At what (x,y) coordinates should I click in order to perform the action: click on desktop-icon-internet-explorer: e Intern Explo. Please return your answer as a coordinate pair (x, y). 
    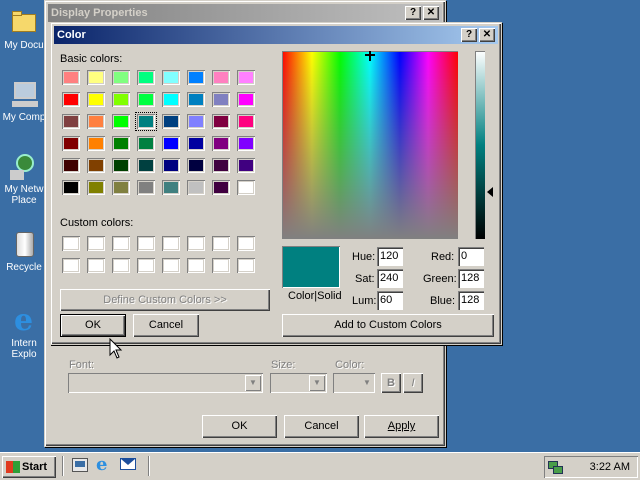
    Looking at the image, I should click on (24, 333).